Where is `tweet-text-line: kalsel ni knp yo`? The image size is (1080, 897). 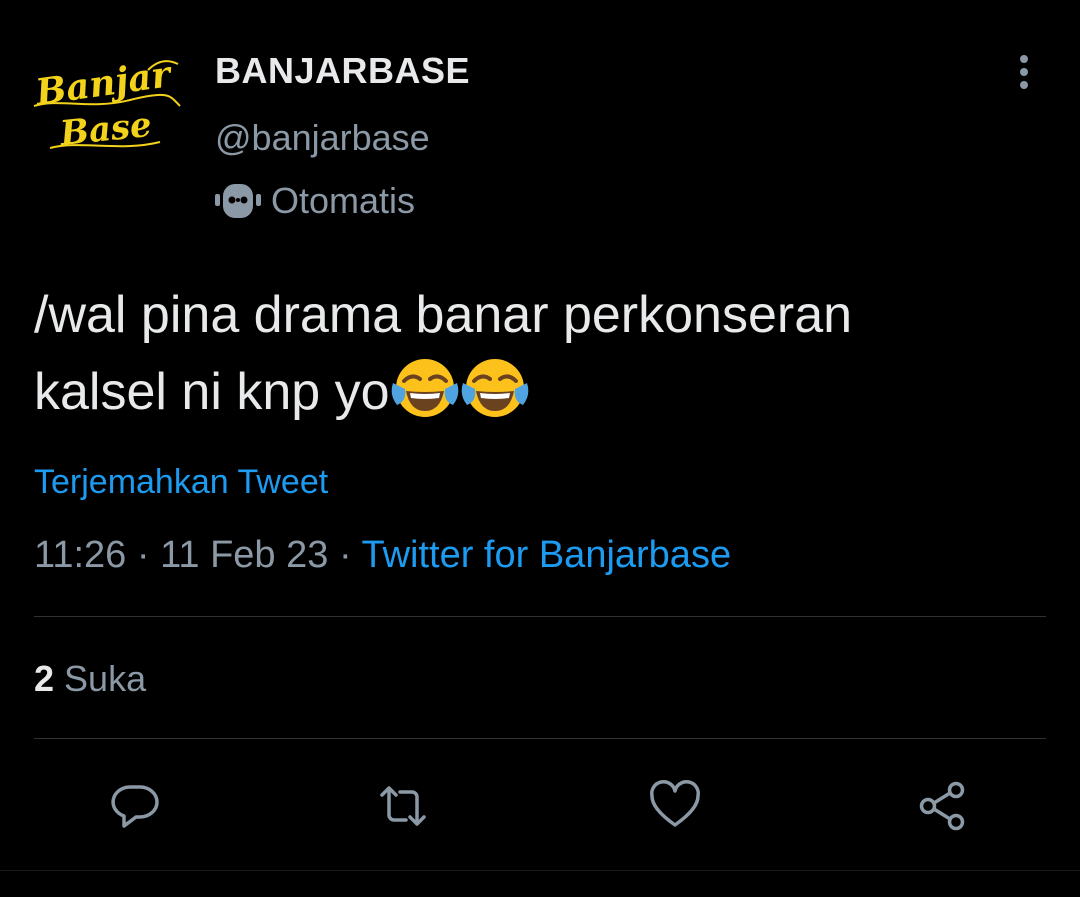
tweet-text-line: kalsel ni knp yo is located at coordinates (539, 391).